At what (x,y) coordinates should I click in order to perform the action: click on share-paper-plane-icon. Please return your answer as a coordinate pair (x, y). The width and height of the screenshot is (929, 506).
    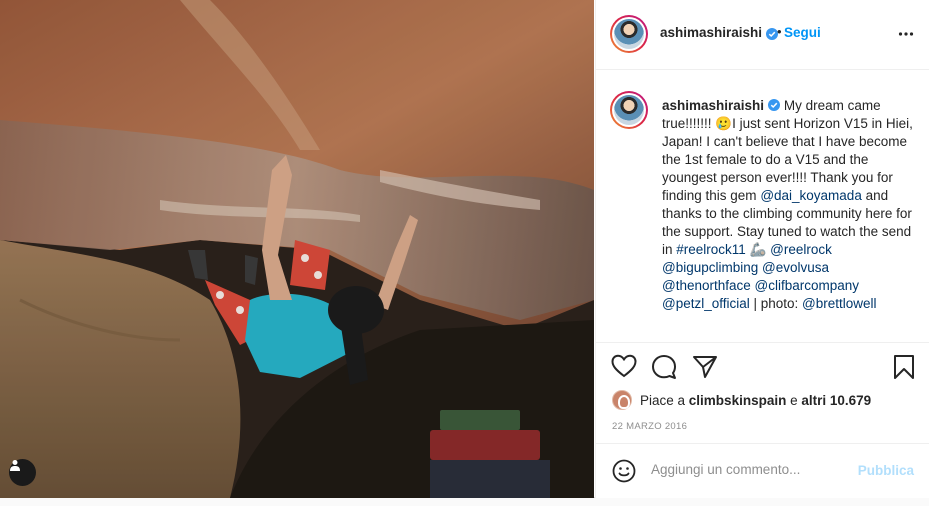
    Looking at the image, I should click on (705, 367).